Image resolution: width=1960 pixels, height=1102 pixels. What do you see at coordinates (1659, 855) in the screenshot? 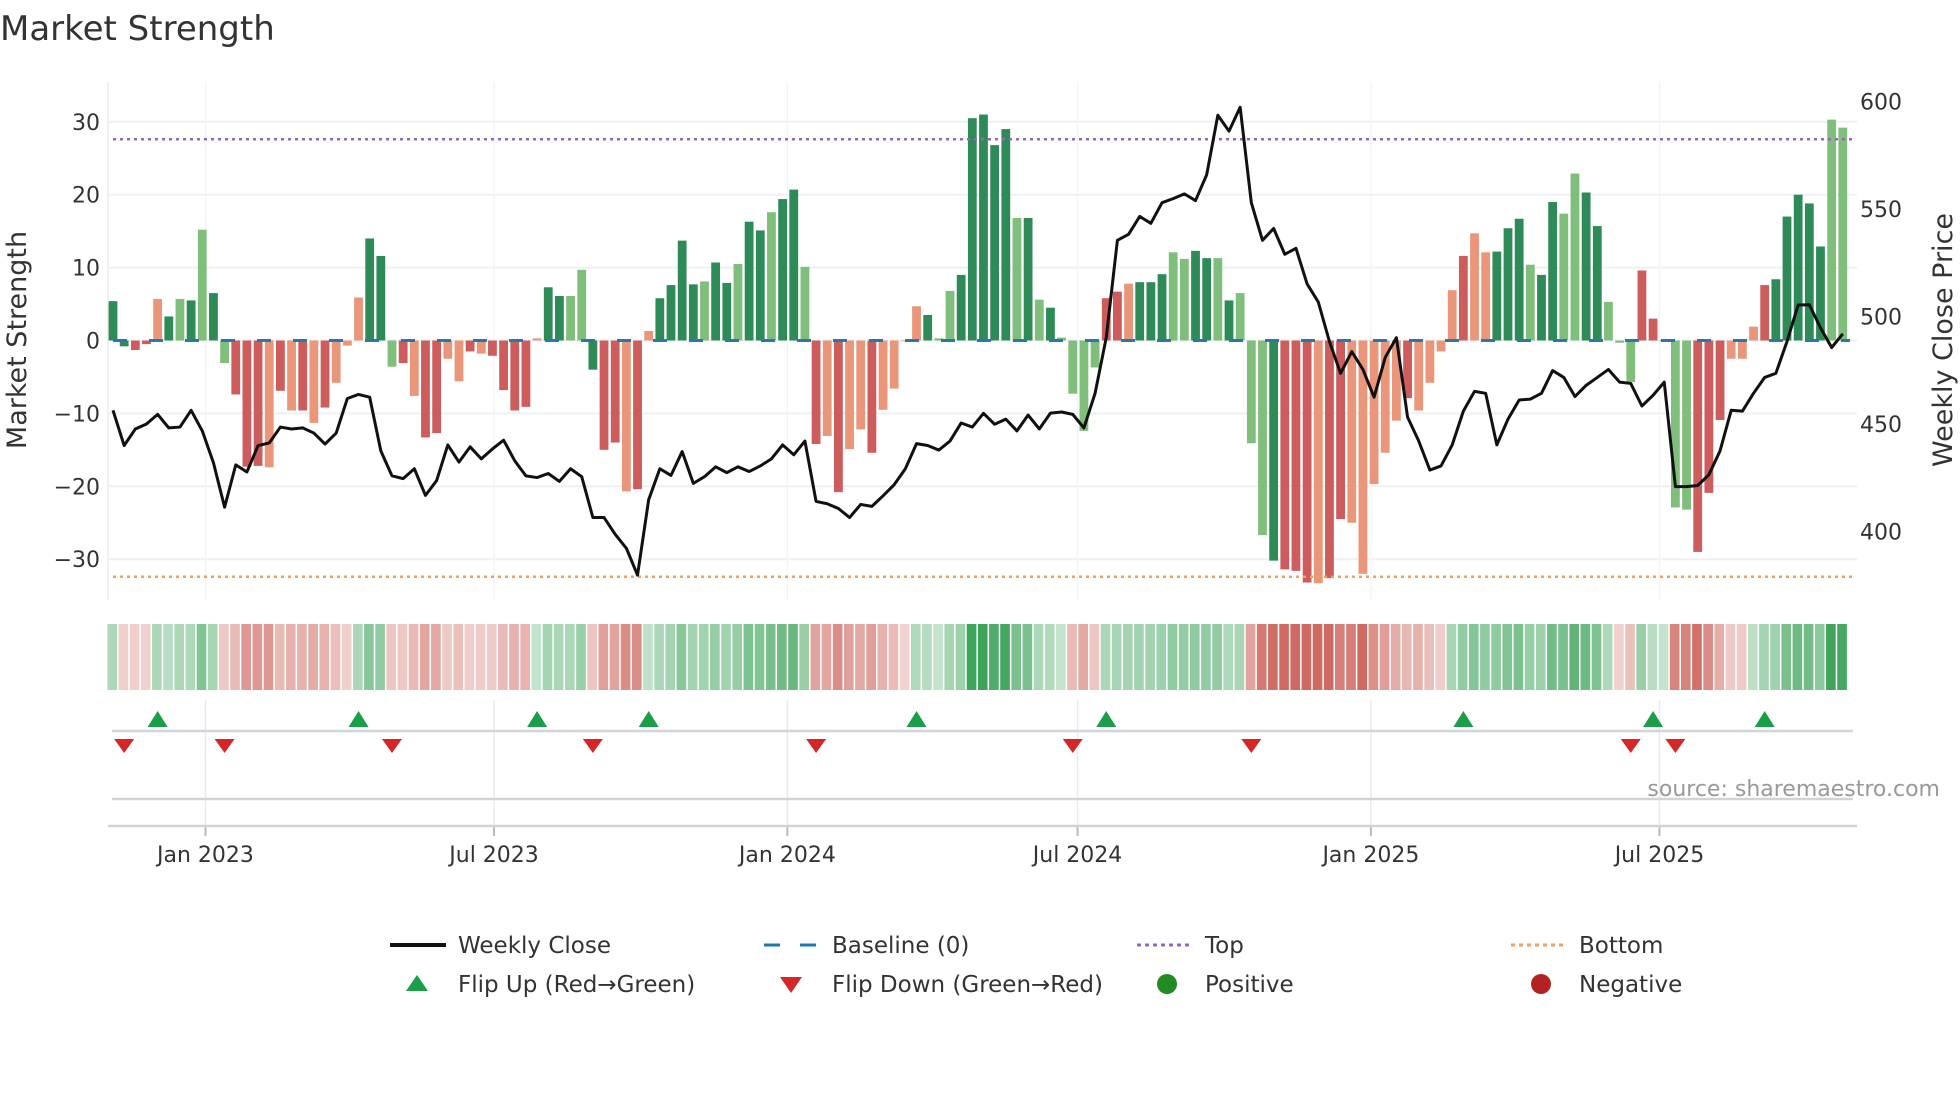
I see `x-tick-label: Jul 2025` at bounding box center [1659, 855].